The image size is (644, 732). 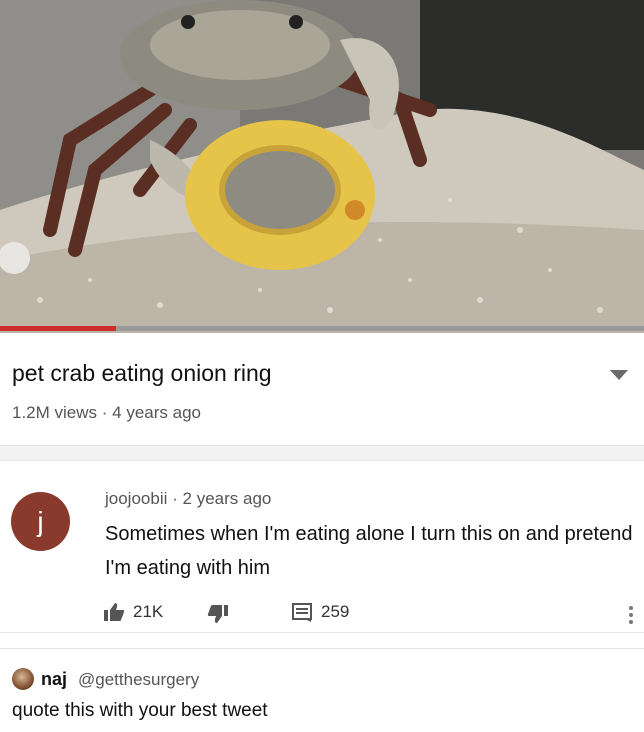 I want to click on section-gap, so click(x=322, y=453).